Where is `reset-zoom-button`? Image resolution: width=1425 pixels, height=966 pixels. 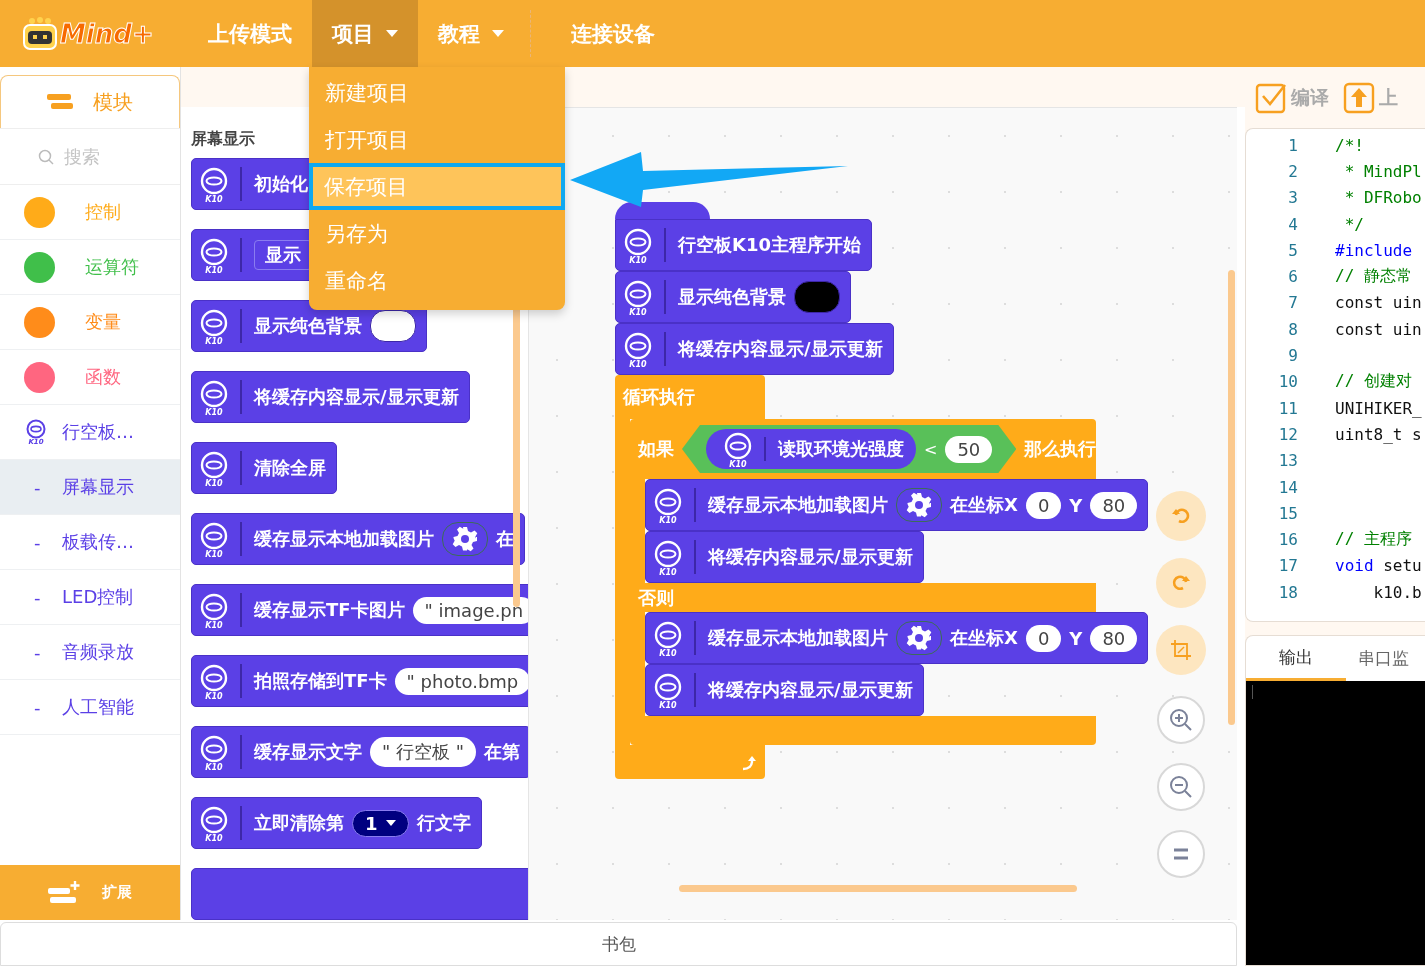
reset-zoom-button is located at coordinates (1181, 854).